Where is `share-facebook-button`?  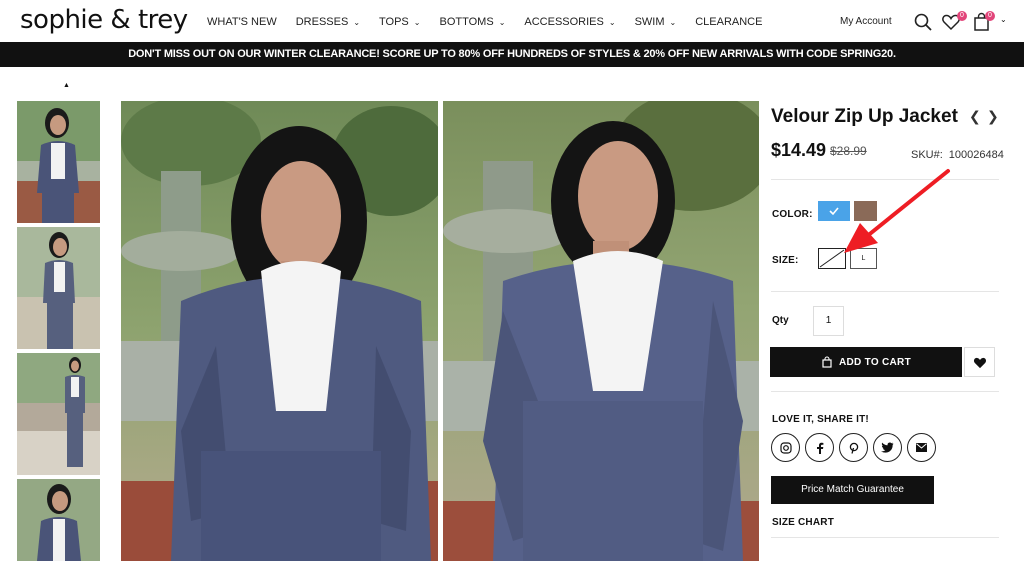 share-facebook-button is located at coordinates (819, 447).